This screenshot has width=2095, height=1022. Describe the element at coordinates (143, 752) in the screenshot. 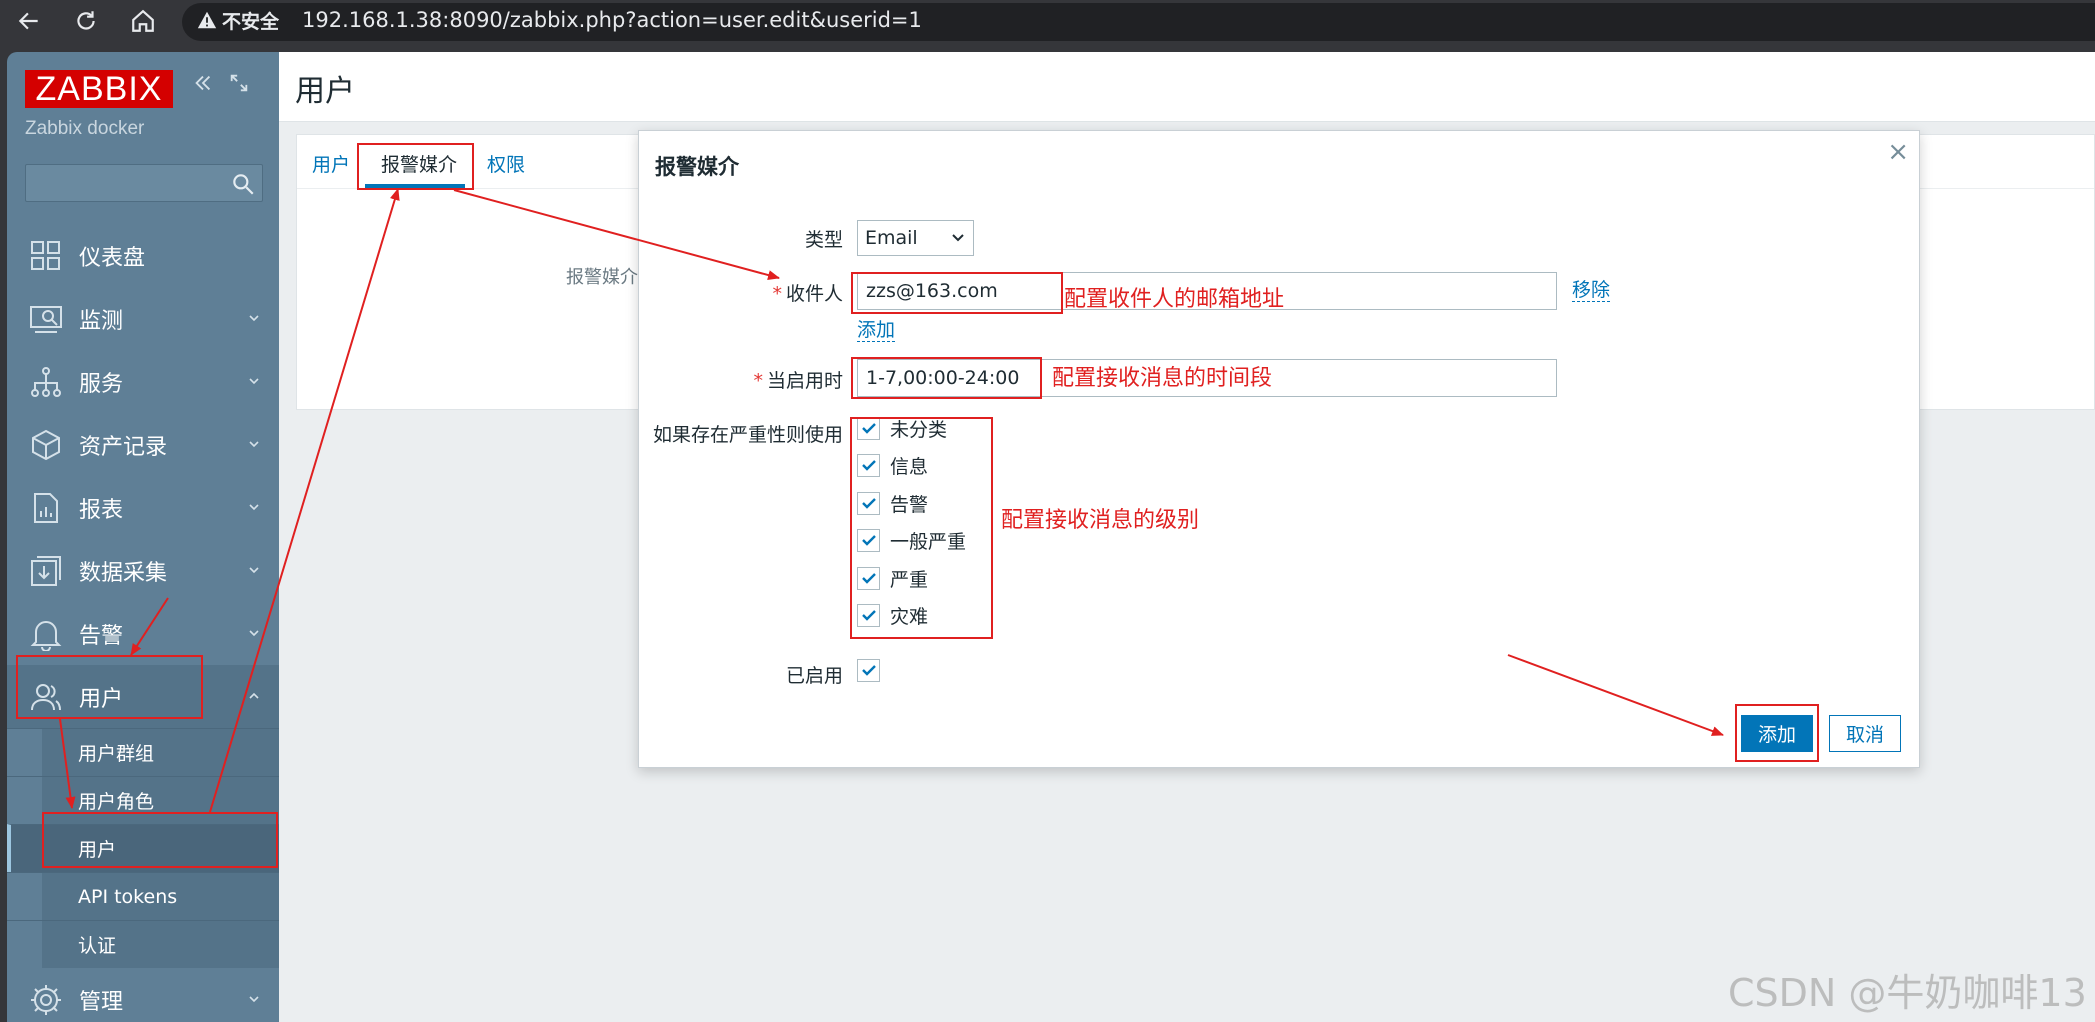

I see `submenu-item-user-groups: 用户群组` at that location.